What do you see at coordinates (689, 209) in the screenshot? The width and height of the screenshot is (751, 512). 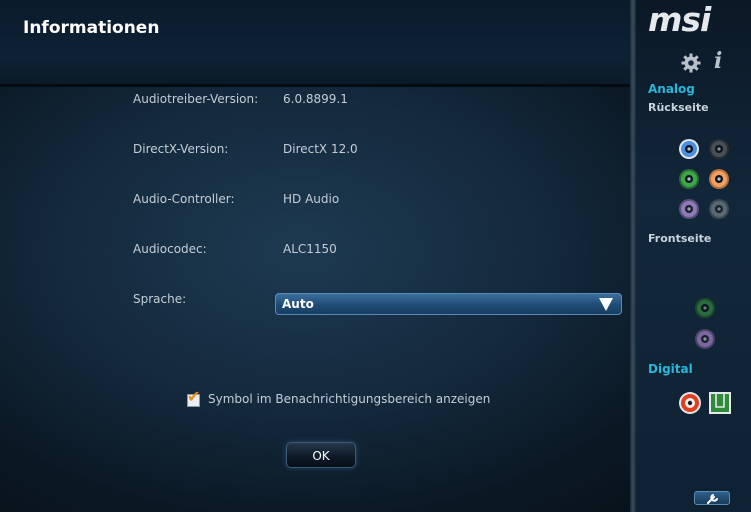 I see `rear-jack-purple-mic` at bounding box center [689, 209].